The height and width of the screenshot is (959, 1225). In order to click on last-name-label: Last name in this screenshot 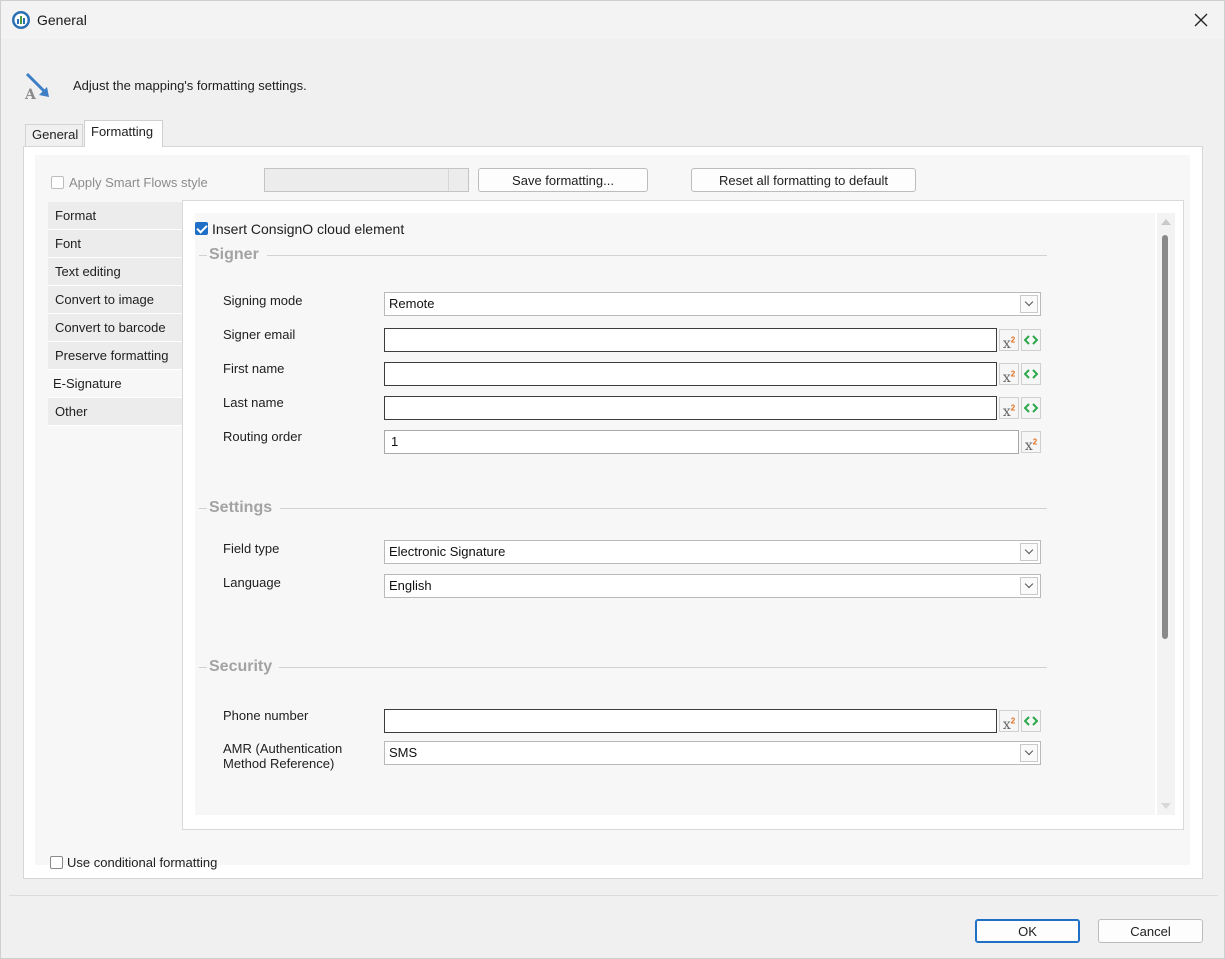, I will do `click(253, 402)`.